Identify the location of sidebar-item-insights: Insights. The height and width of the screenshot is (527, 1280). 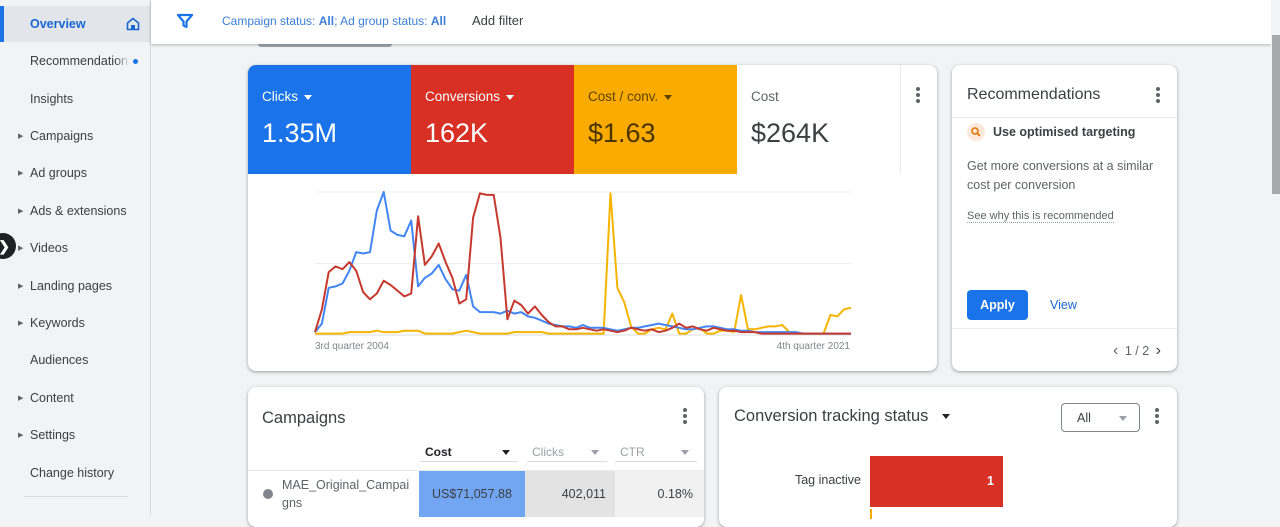
(75, 99).